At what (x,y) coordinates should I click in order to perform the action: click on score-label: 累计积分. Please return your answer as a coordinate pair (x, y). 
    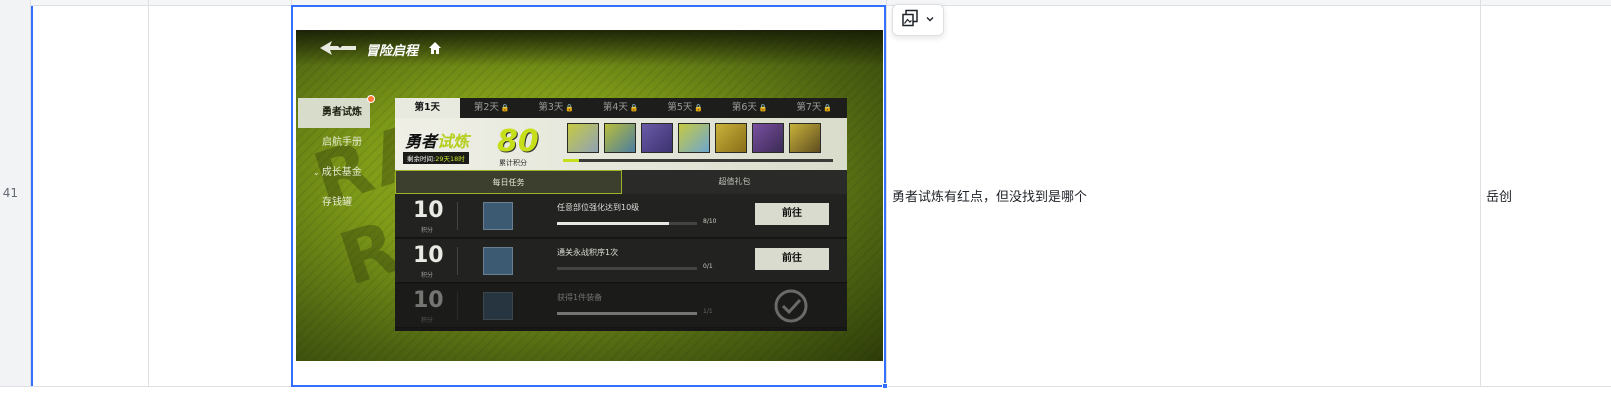
    Looking at the image, I should click on (513, 163).